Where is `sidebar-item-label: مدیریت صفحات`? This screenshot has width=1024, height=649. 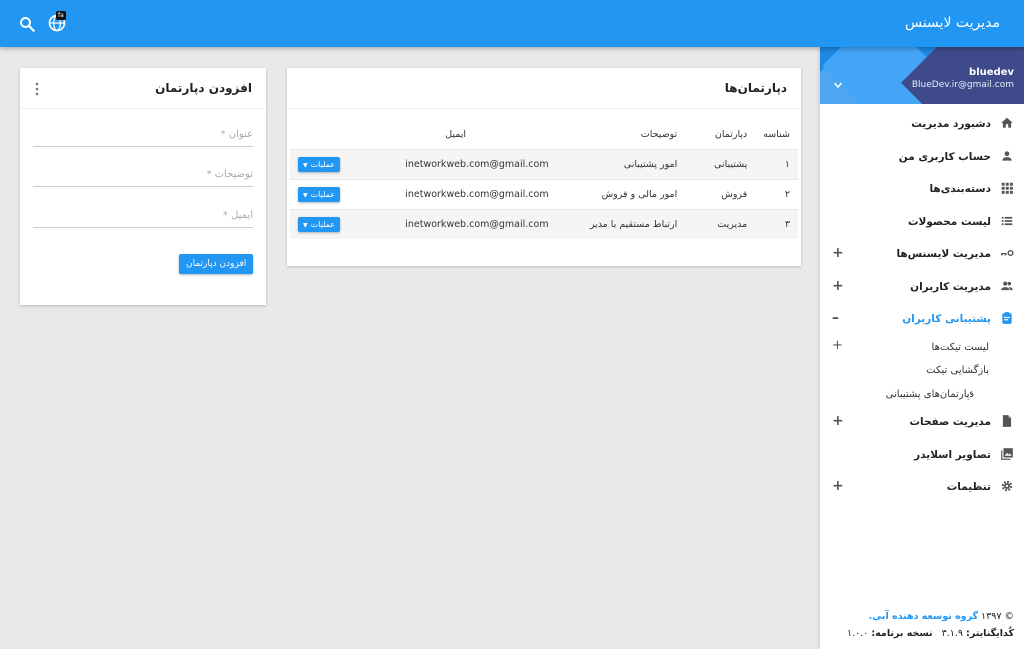
sidebar-item-label: مدیریت صفحات is located at coordinates (950, 422).